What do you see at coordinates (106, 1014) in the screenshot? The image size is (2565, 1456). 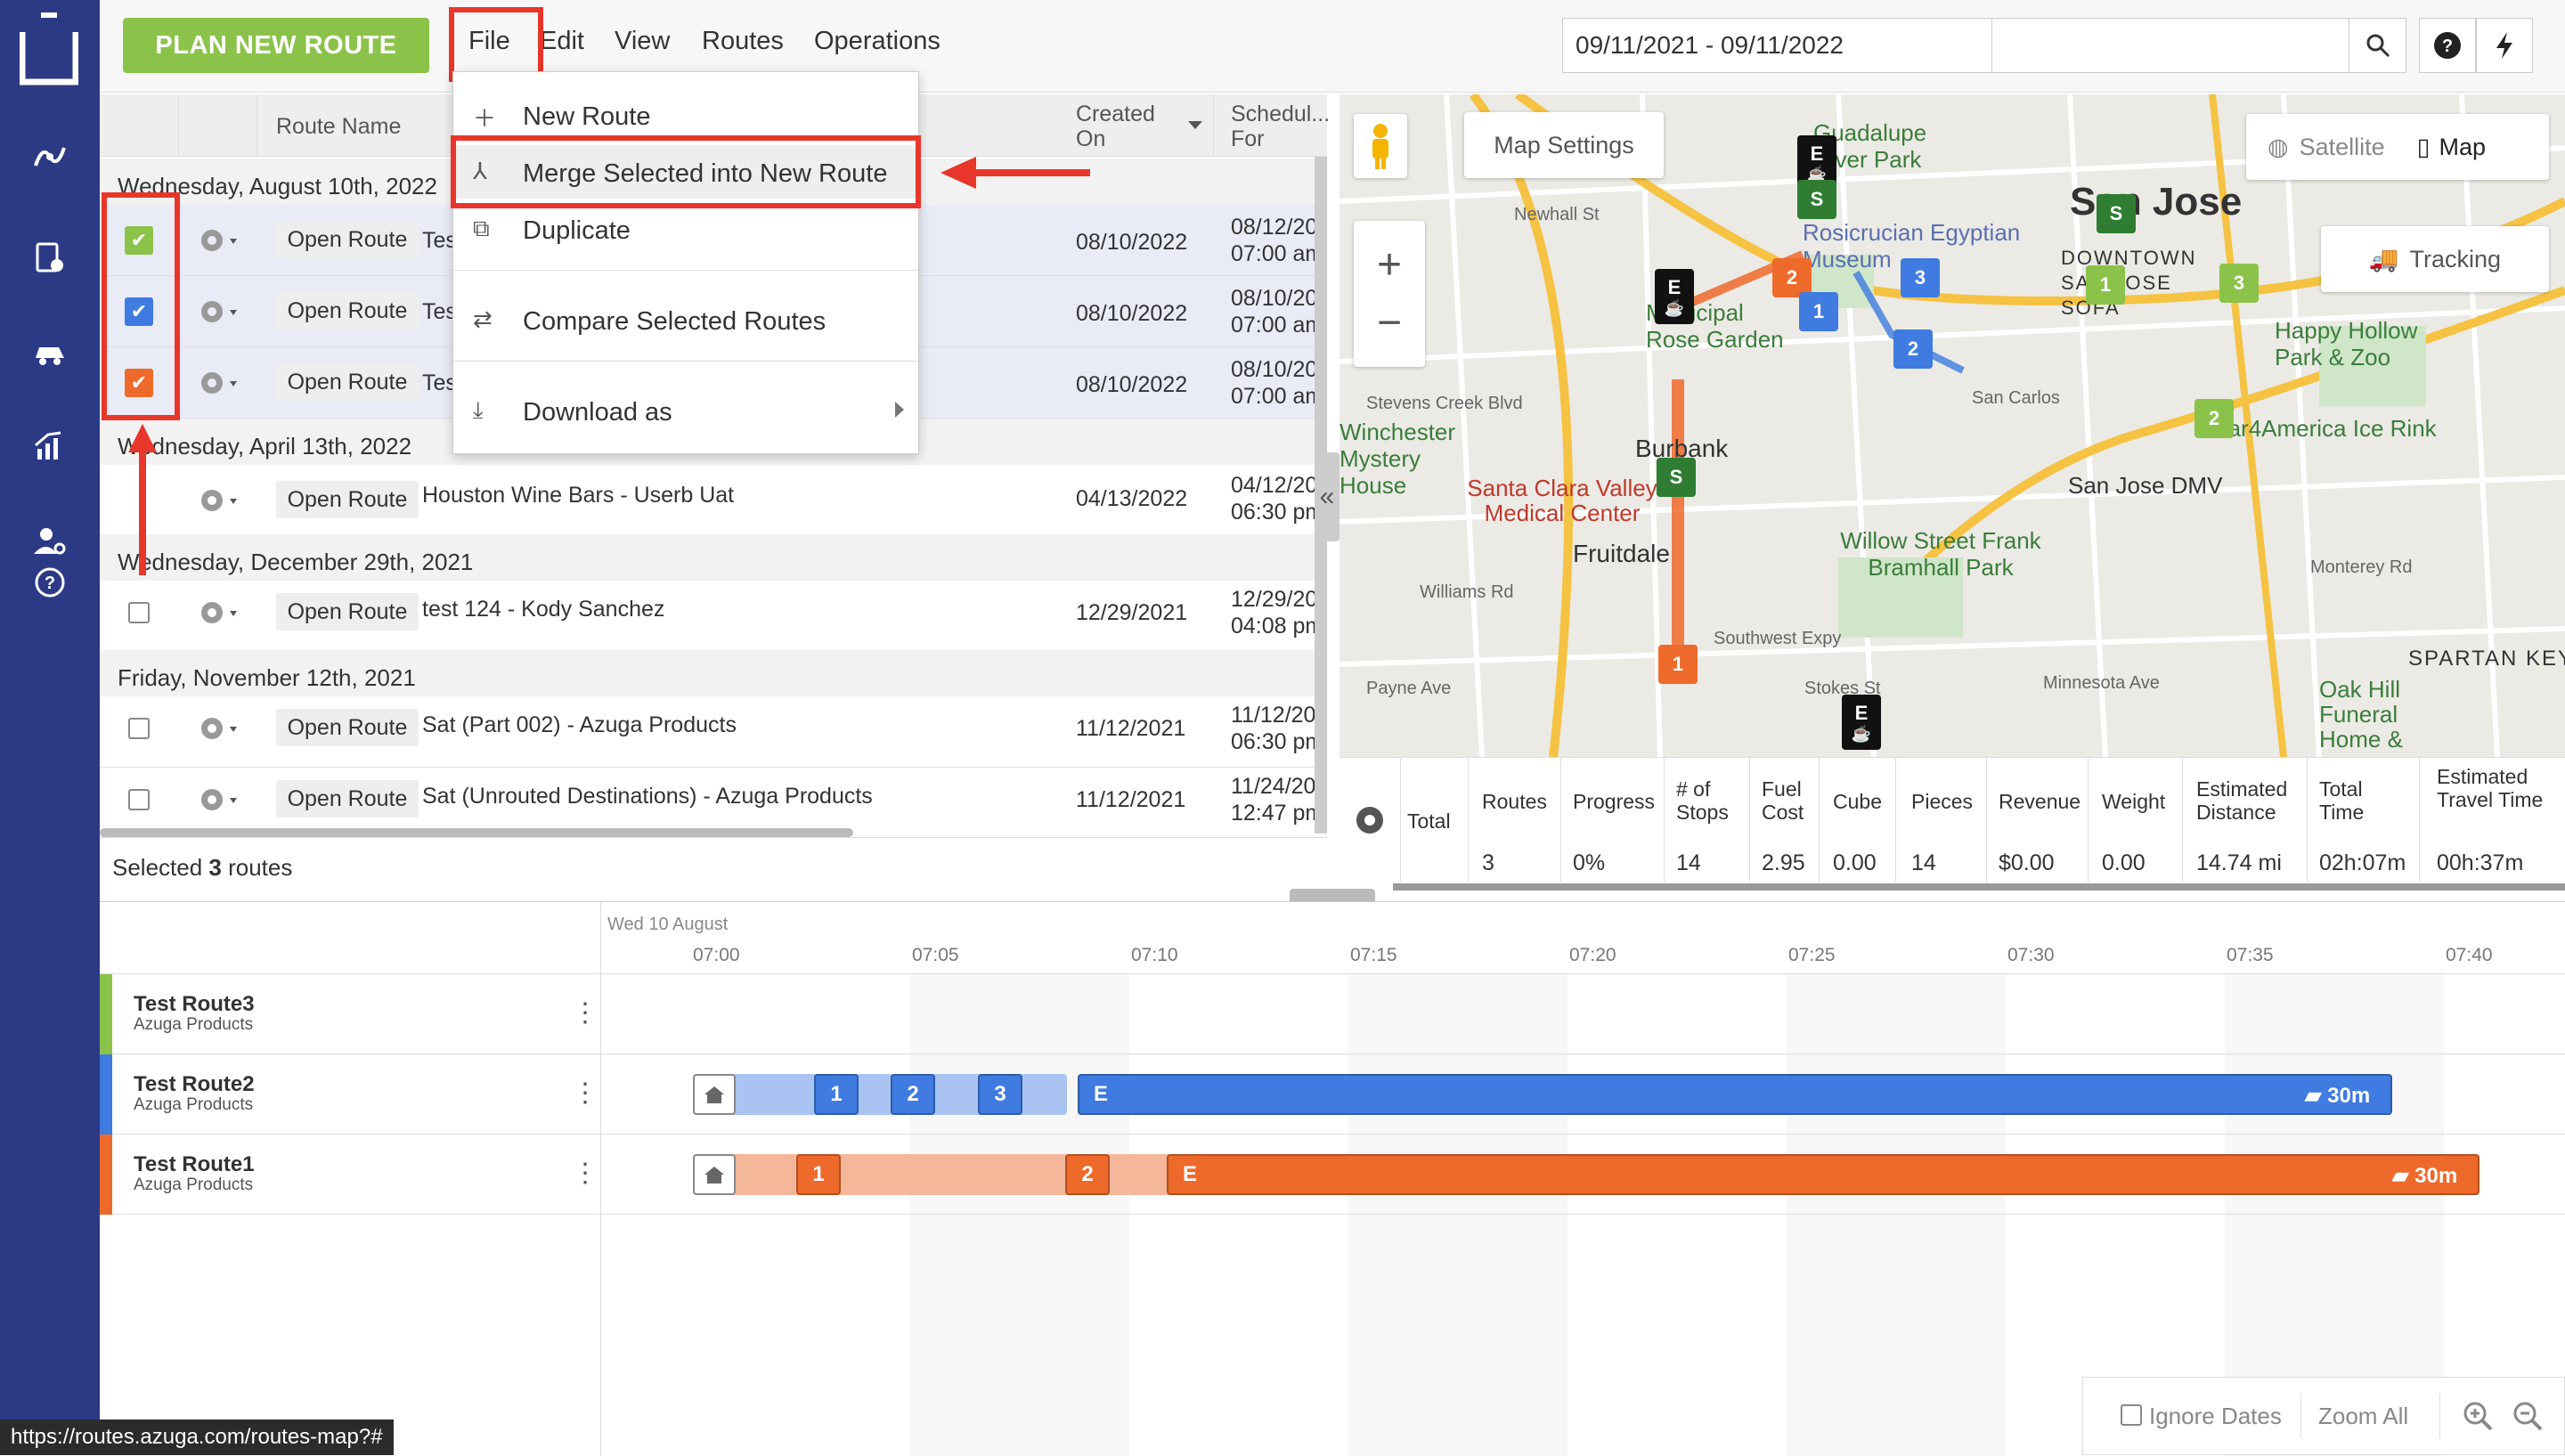 I see `route-color-swatch` at bounding box center [106, 1014].